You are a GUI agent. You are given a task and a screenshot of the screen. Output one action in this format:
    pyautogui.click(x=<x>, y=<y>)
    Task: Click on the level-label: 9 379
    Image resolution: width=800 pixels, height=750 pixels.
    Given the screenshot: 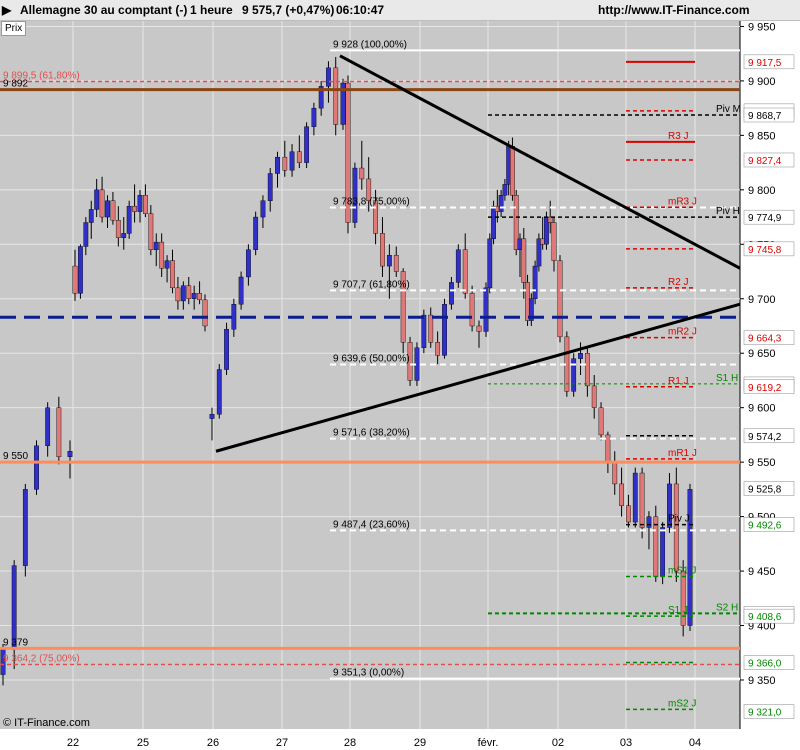 What is the action you would take?
    pyautogui.click(x=15, y=642)
    